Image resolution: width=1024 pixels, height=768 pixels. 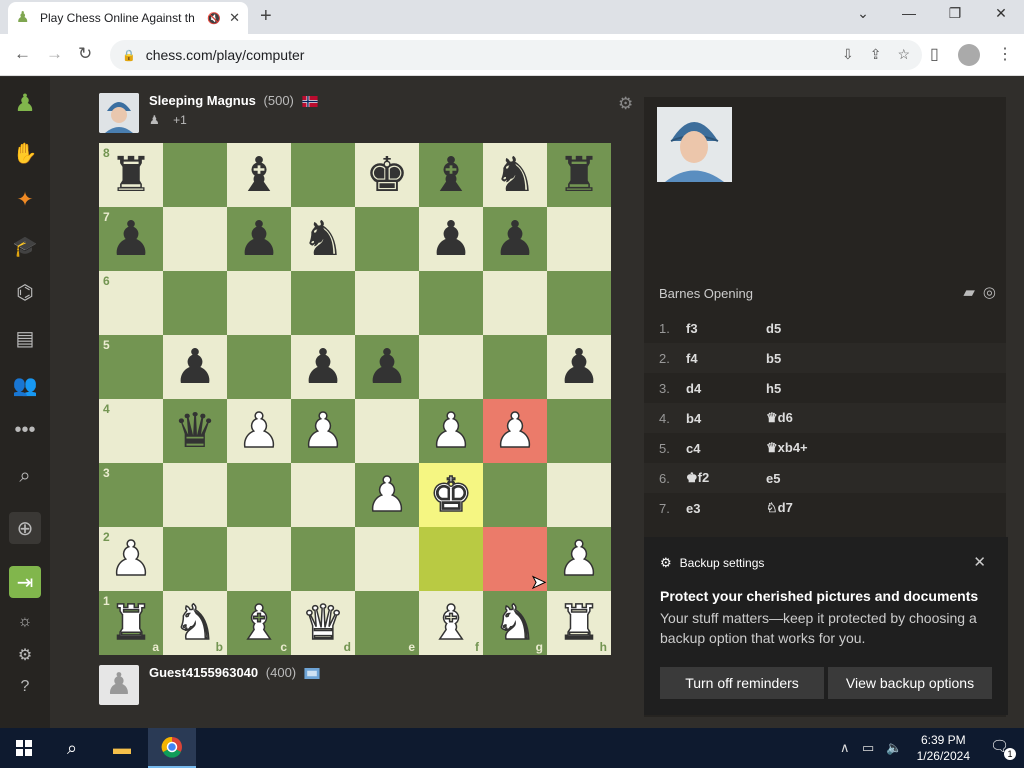 I want to click on square-e3: ♟, so click(x=387, y=495).